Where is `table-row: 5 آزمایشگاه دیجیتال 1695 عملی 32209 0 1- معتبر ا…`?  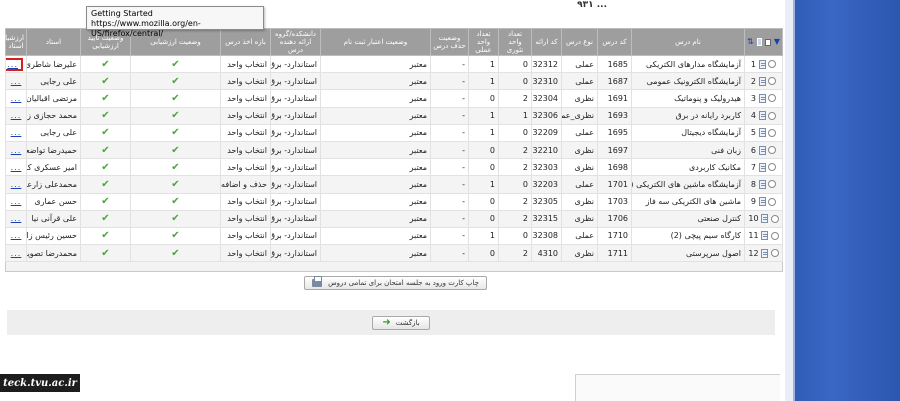
table-row: 5 آزمایشگاه دیجیتال 1695 عملی 32209 0 1- معتبر ا… is located at coordinates (394, 132).